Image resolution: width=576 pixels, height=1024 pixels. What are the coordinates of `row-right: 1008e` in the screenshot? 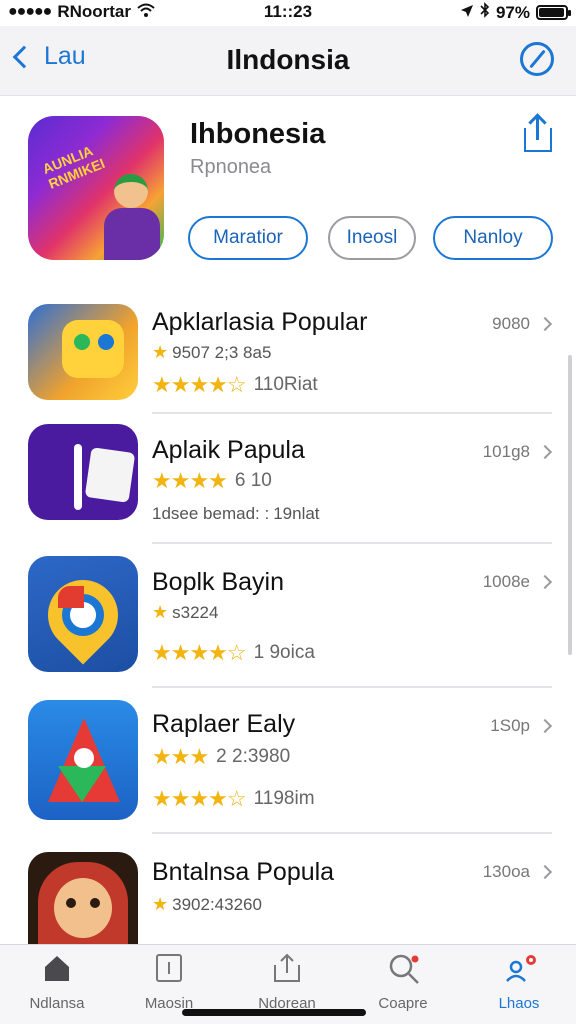 It's located at (517, 582).